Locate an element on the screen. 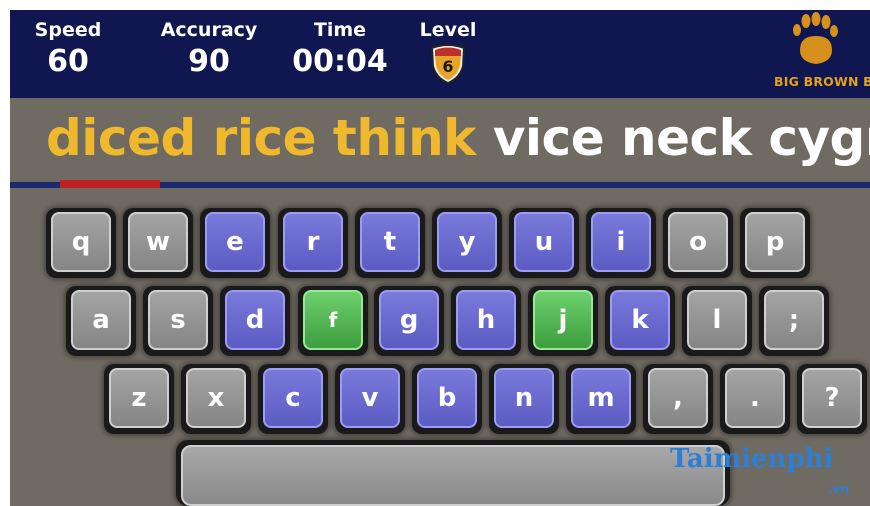 Image resolution: width=870 pixels, height=506 pixels. key-label: ? is located at coordinates (832, 398).